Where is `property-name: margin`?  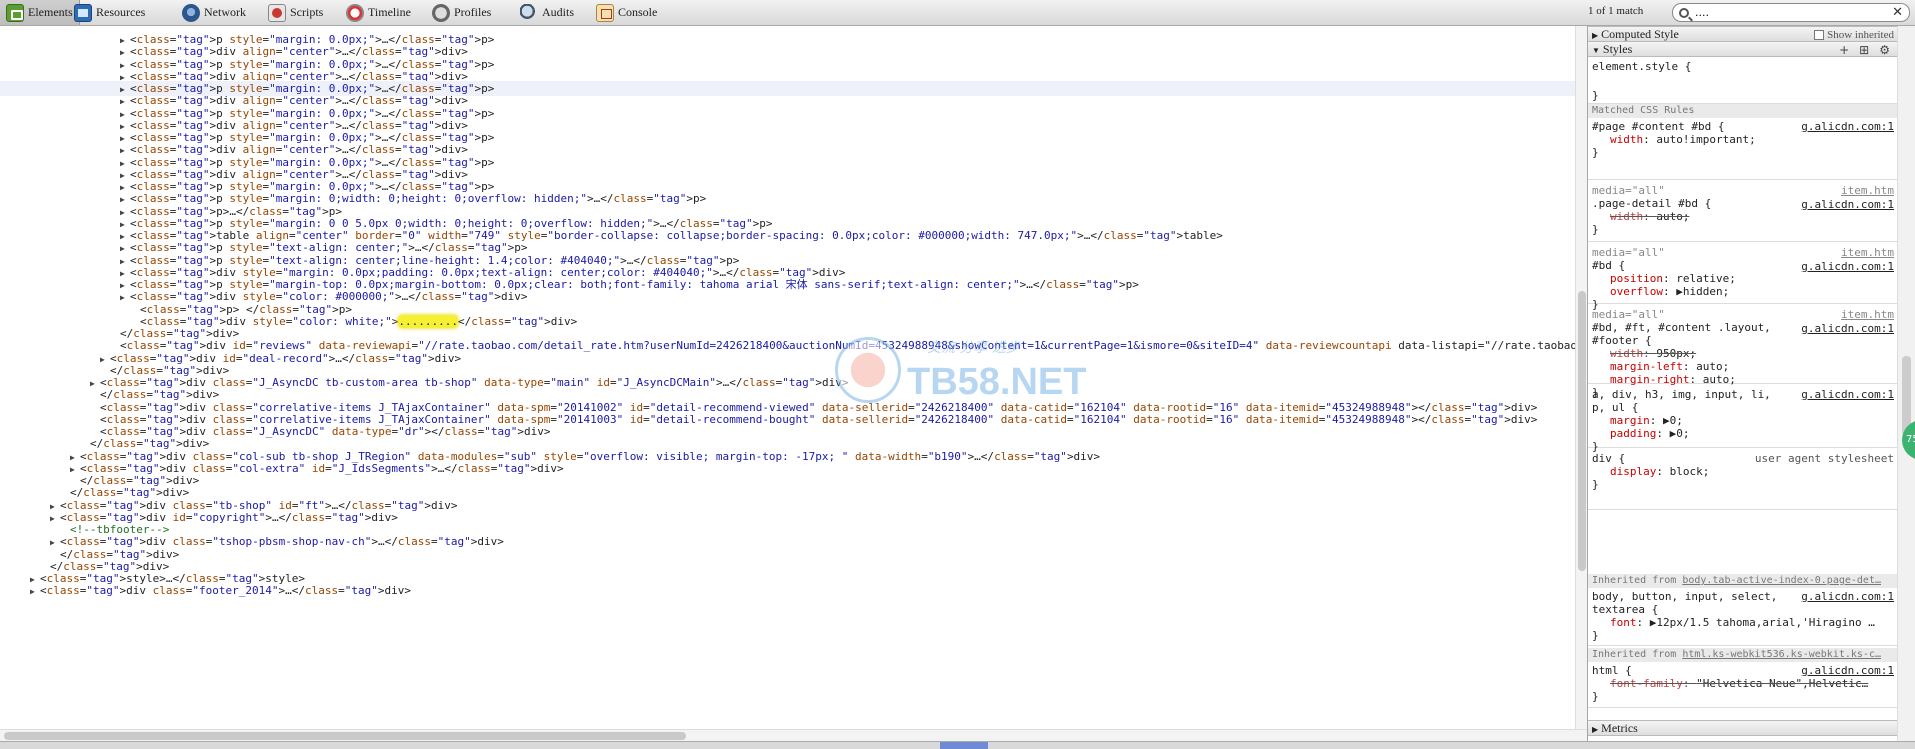
property-name: margin is located at coordinates (1630, 420).